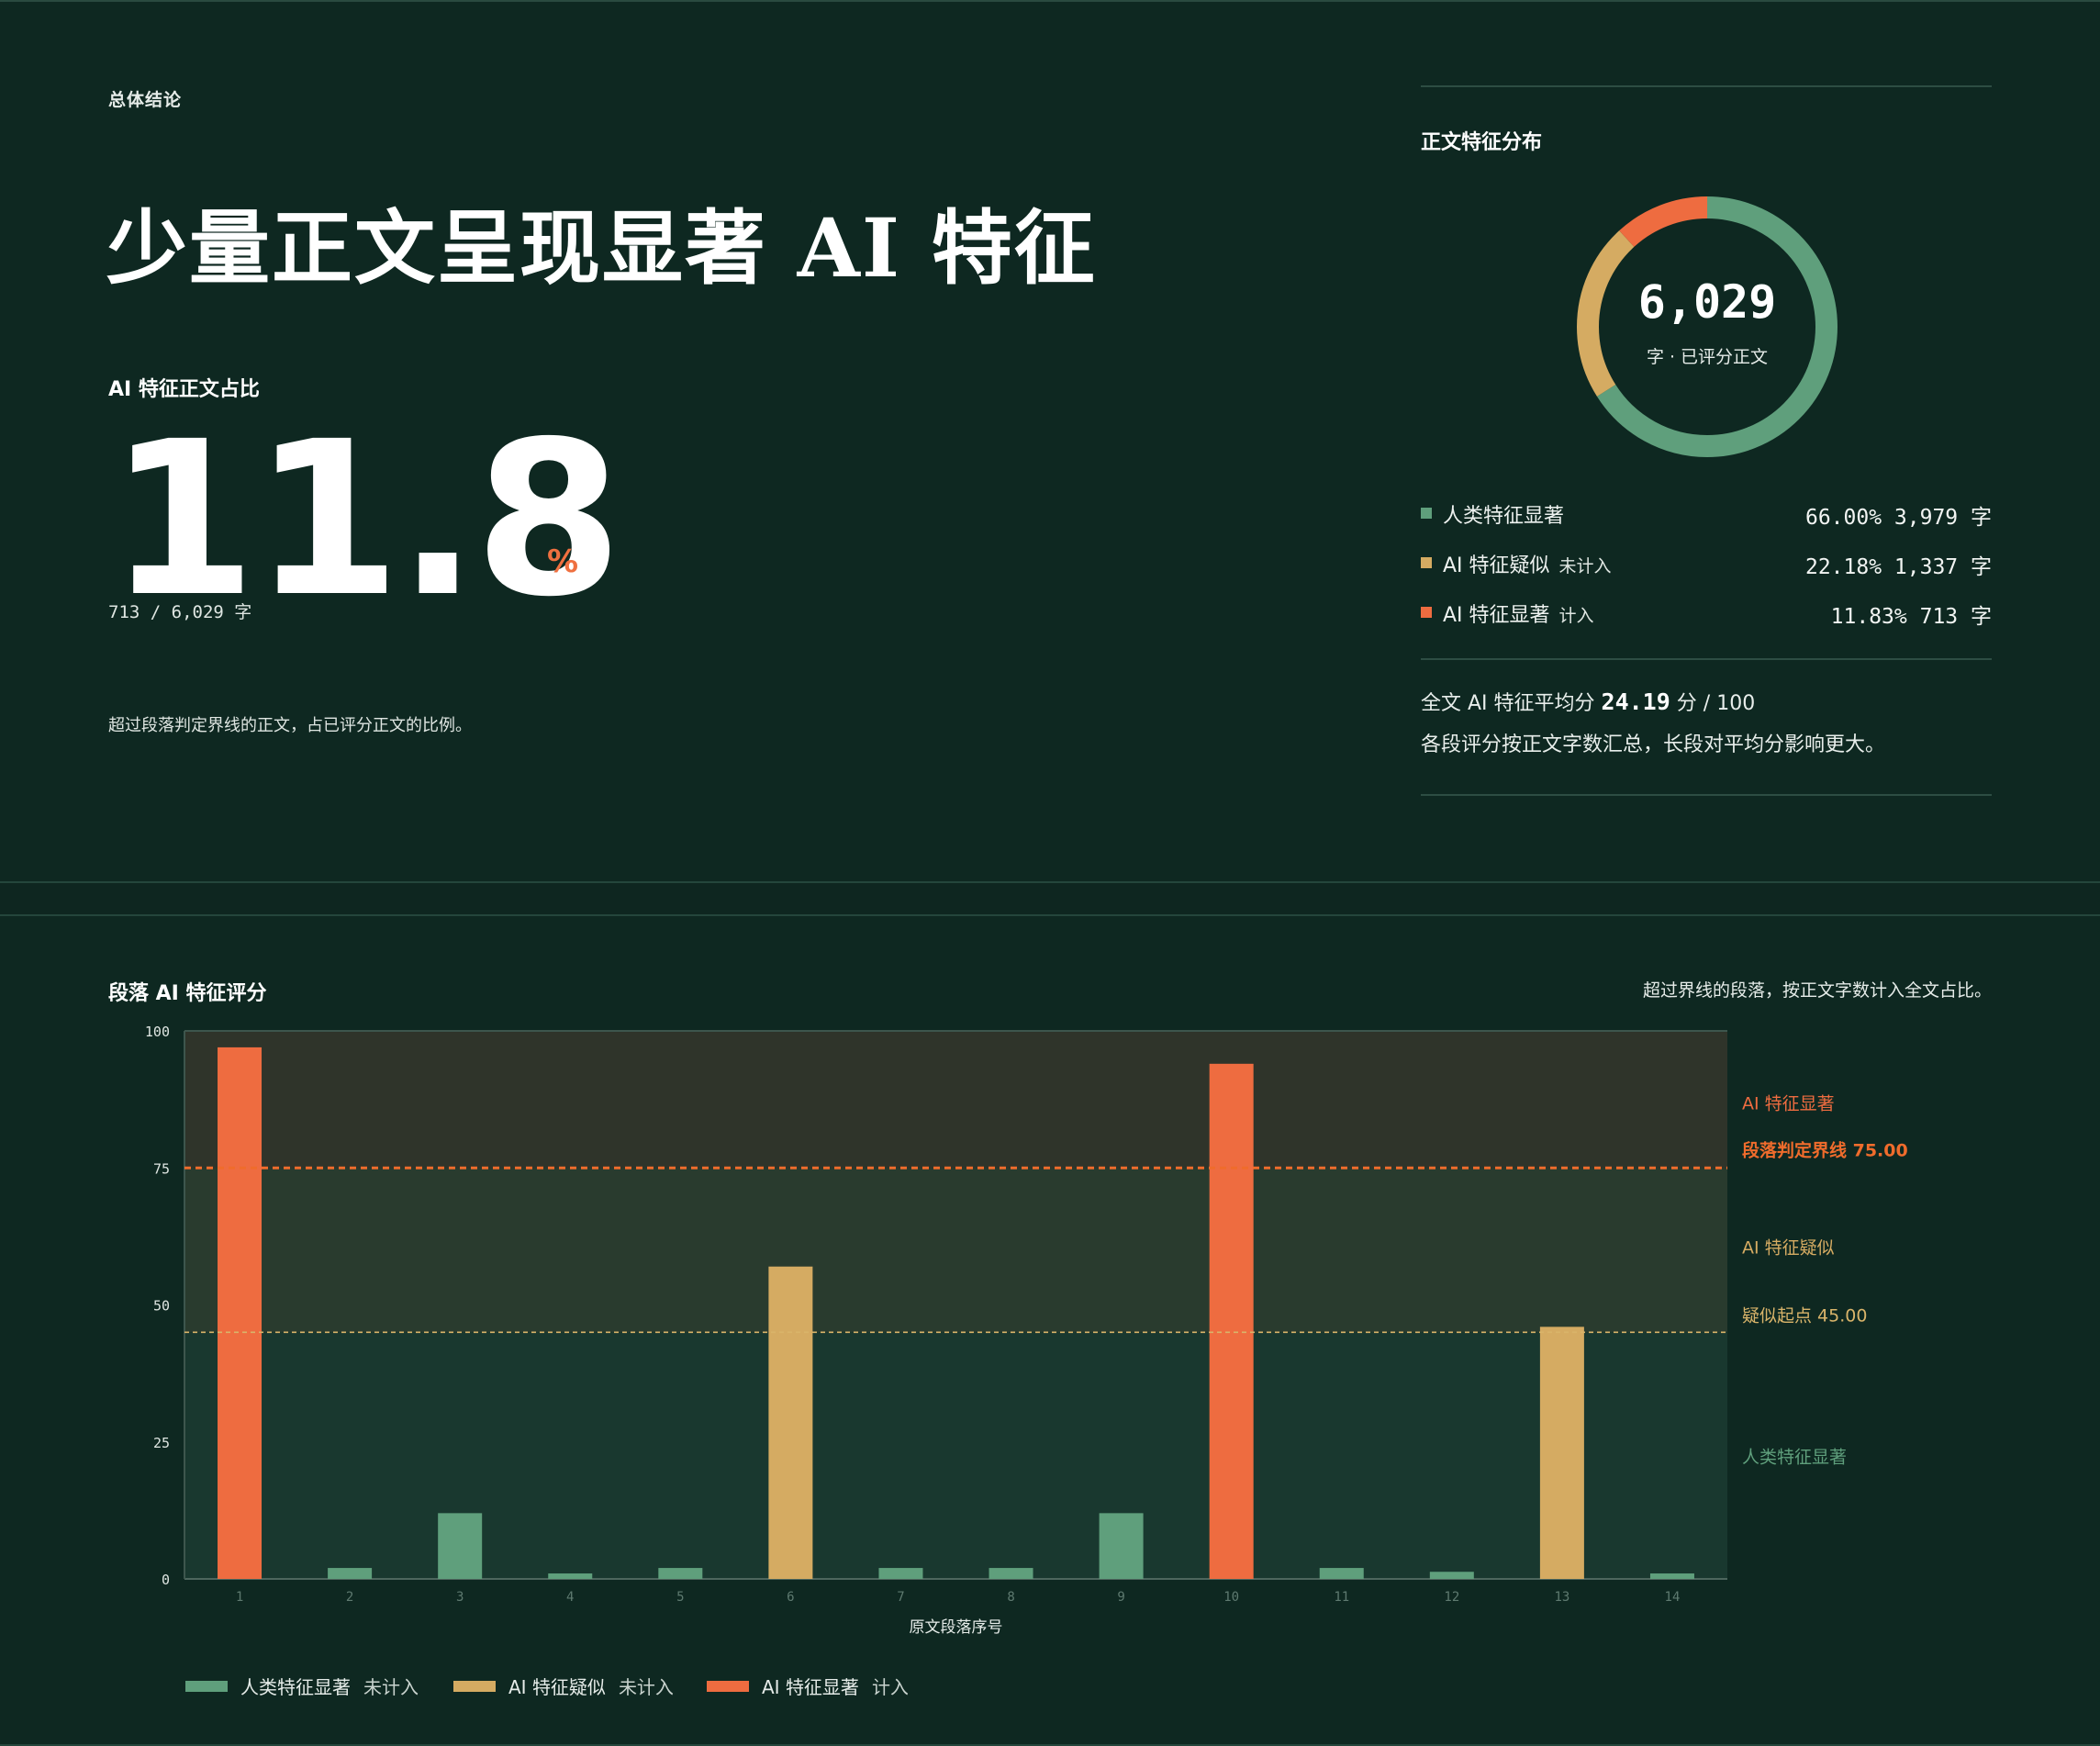 This screenshot has height=1746, width=2100. I want to click on x-tick-label: 14, so click(1673, 1597).